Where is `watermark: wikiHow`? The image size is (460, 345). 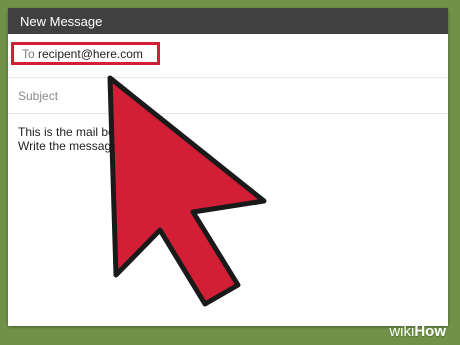
watermark: wikiHow is located at coordinates (417, 332).